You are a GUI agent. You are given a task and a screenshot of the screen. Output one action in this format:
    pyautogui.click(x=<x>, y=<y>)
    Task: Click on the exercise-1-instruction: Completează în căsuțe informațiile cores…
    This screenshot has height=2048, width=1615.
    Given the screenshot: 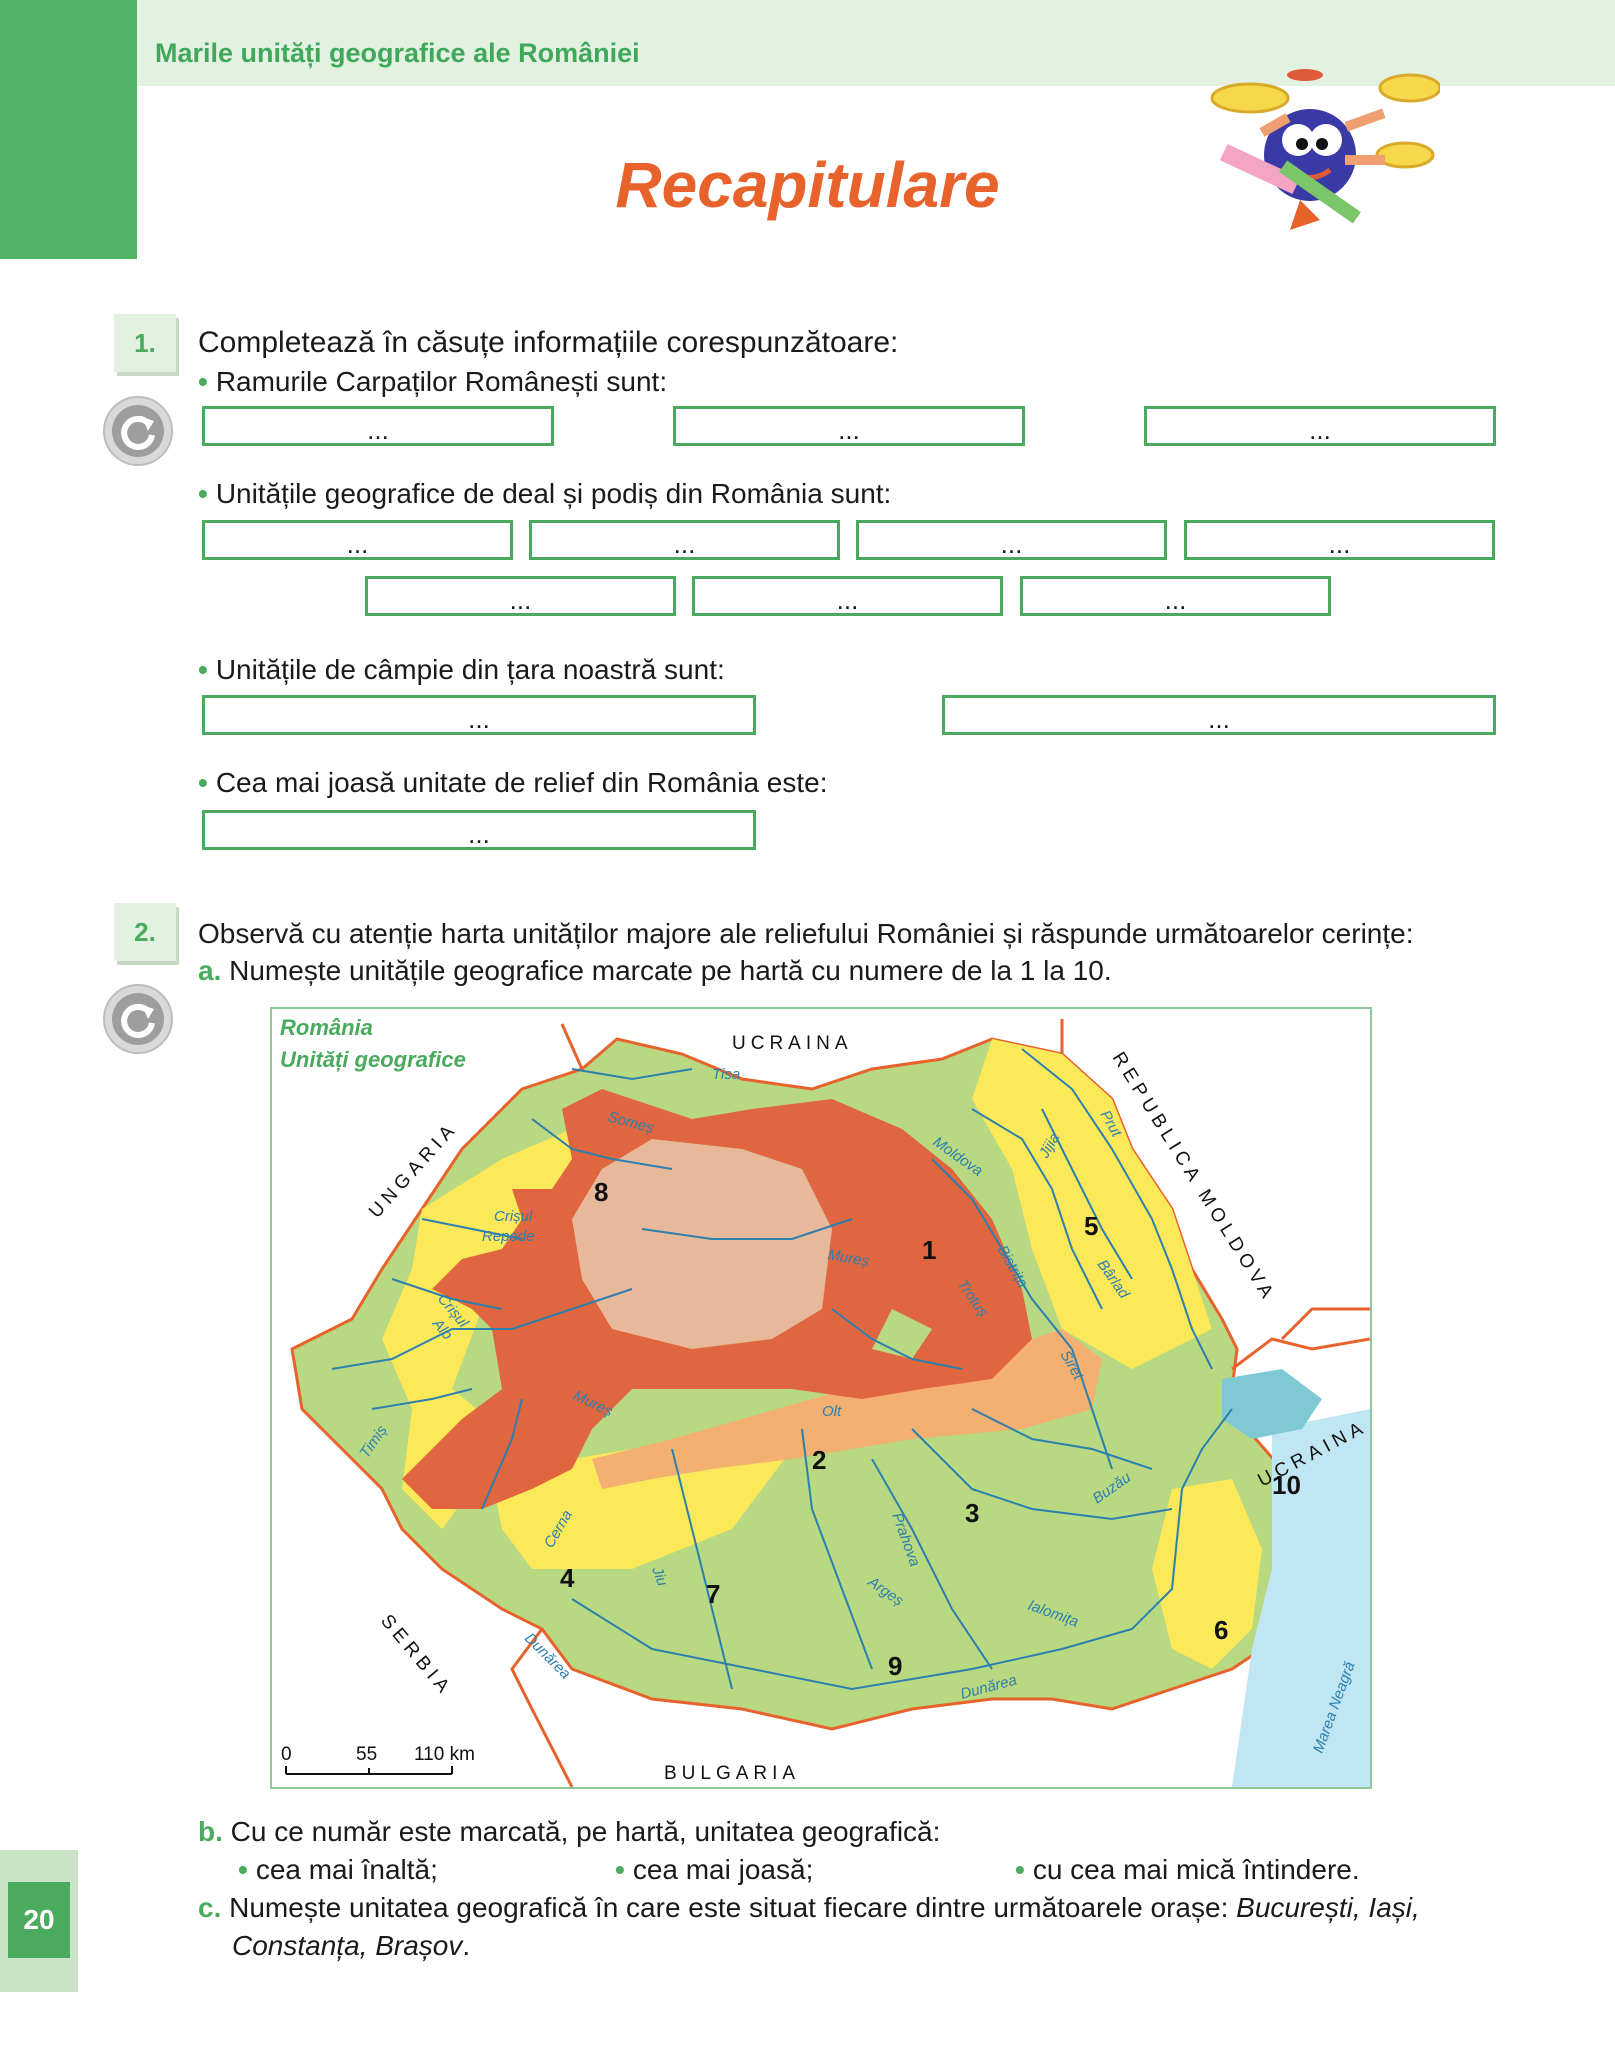 What is the action you would take?
    pyautogui.click(x=548, y=342)
    